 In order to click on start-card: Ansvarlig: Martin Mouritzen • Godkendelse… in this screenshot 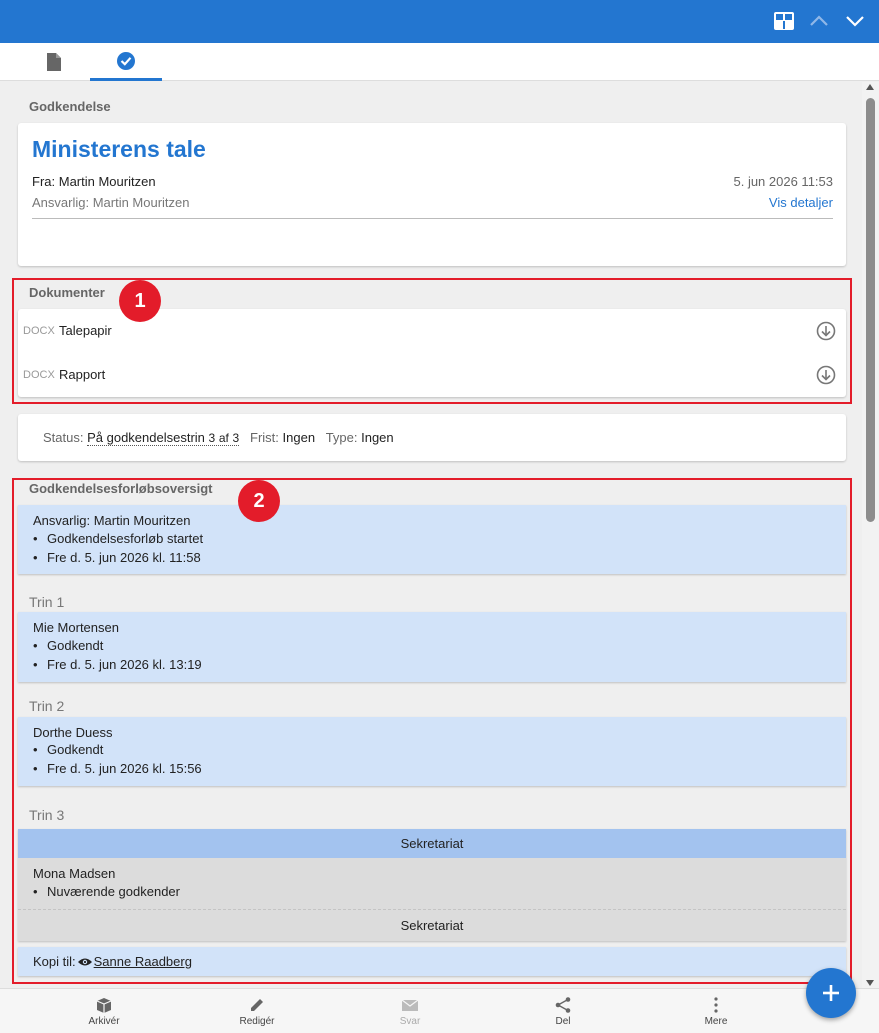, I will do `click(432, 539)`.